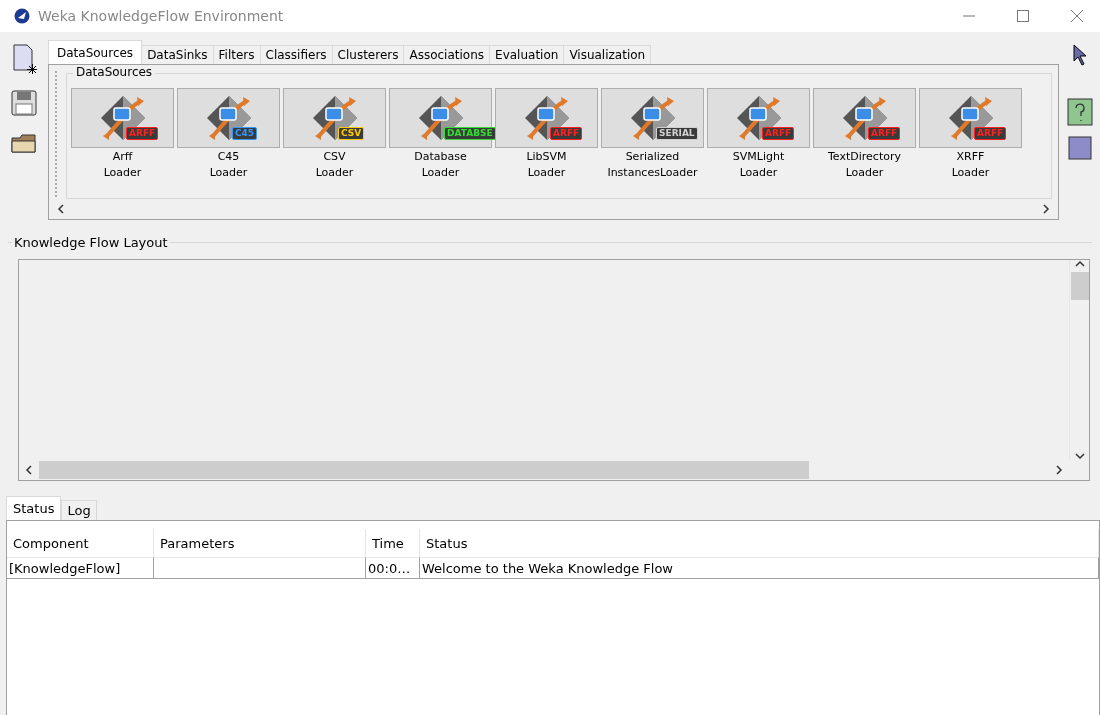  What do you see at coordinates (95, 52) in the screenshot?
I see `palette-tab: DataSources` at bounding box center [95, 52].